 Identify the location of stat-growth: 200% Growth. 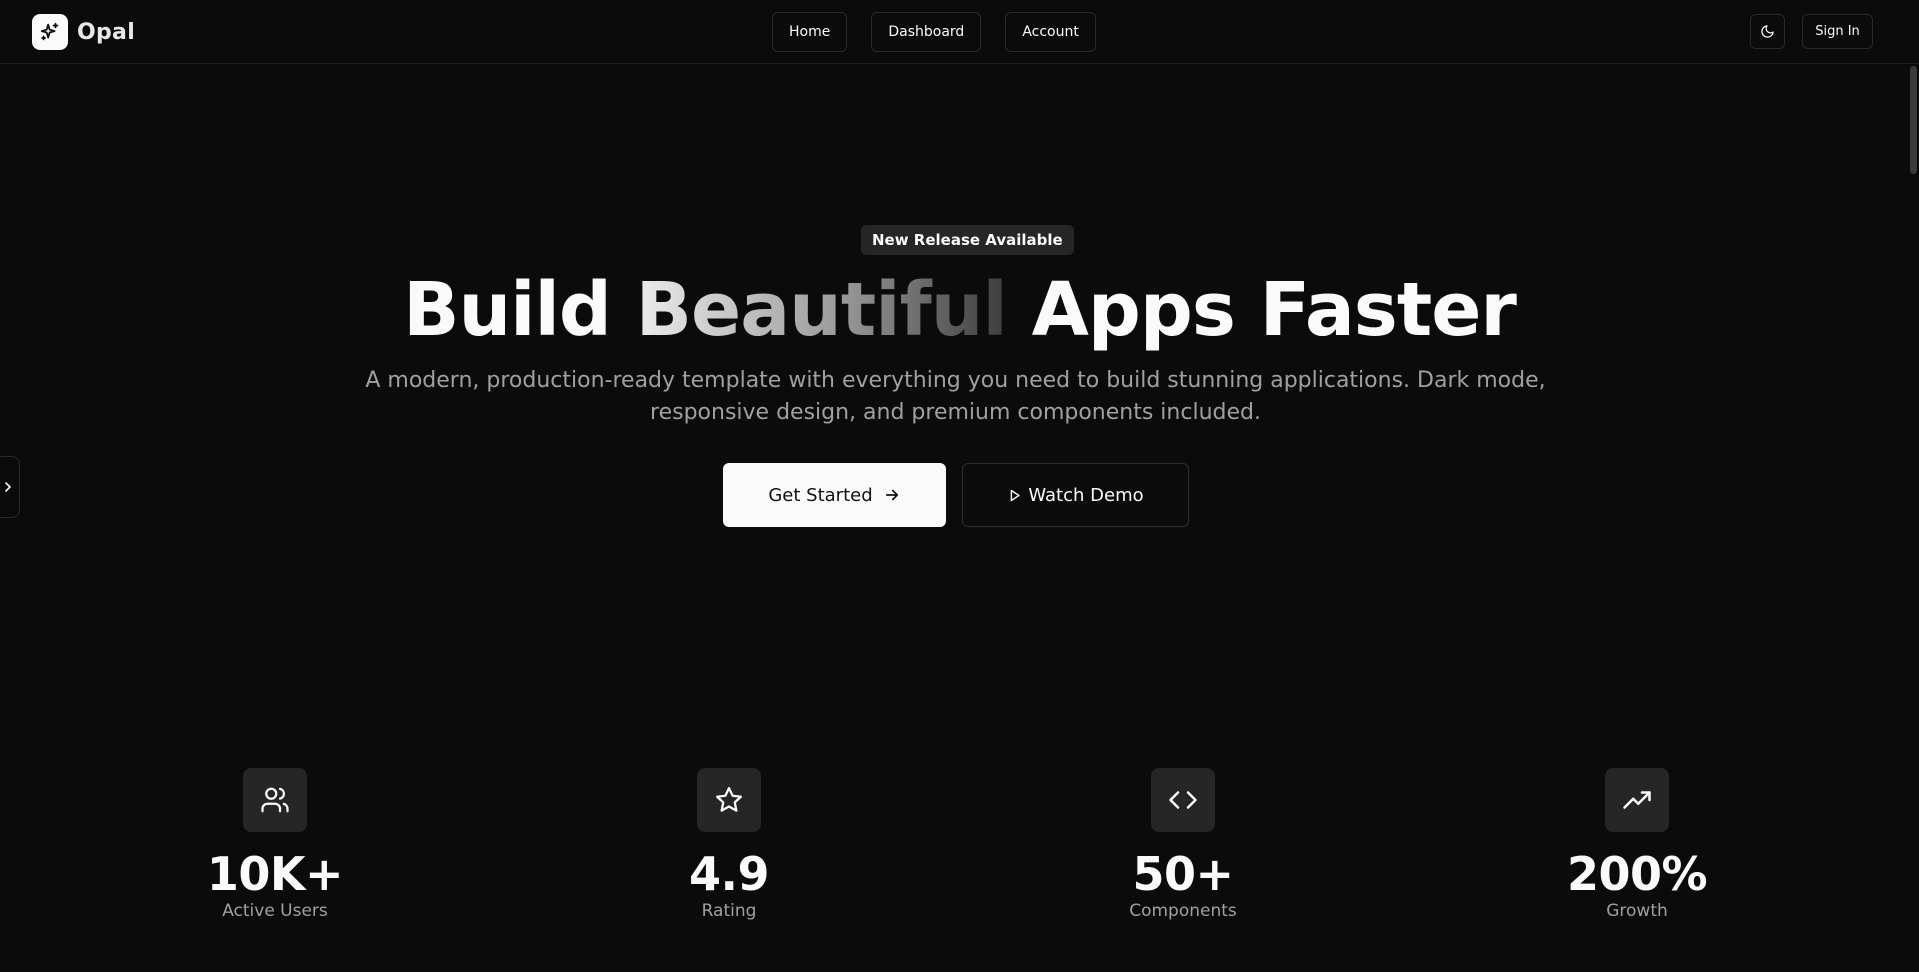
(1637, 845).